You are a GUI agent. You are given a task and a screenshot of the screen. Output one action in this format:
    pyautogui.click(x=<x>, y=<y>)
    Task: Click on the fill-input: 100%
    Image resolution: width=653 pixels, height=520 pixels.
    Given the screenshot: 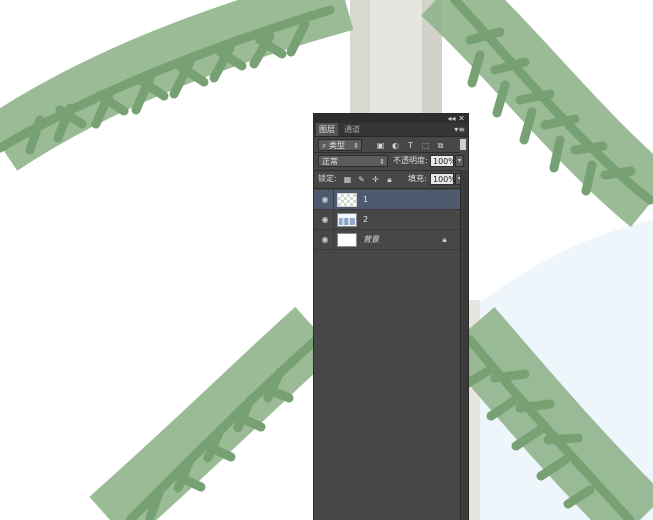 What is the action you would take?
    pyautogui.click(x=443, y=179)
    